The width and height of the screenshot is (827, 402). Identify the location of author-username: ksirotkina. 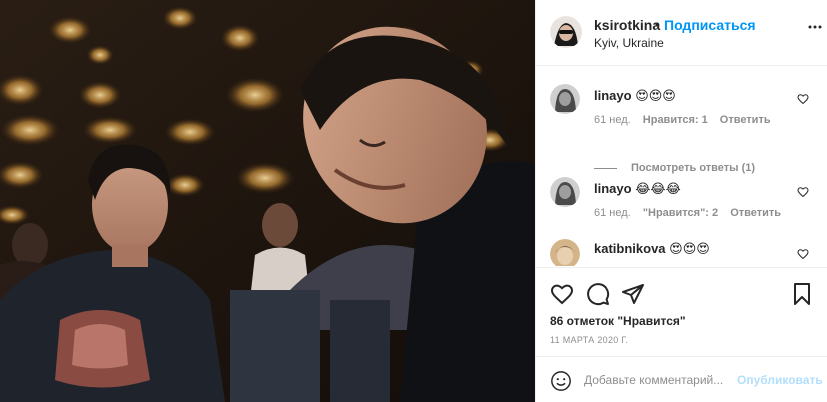
(627, 25).